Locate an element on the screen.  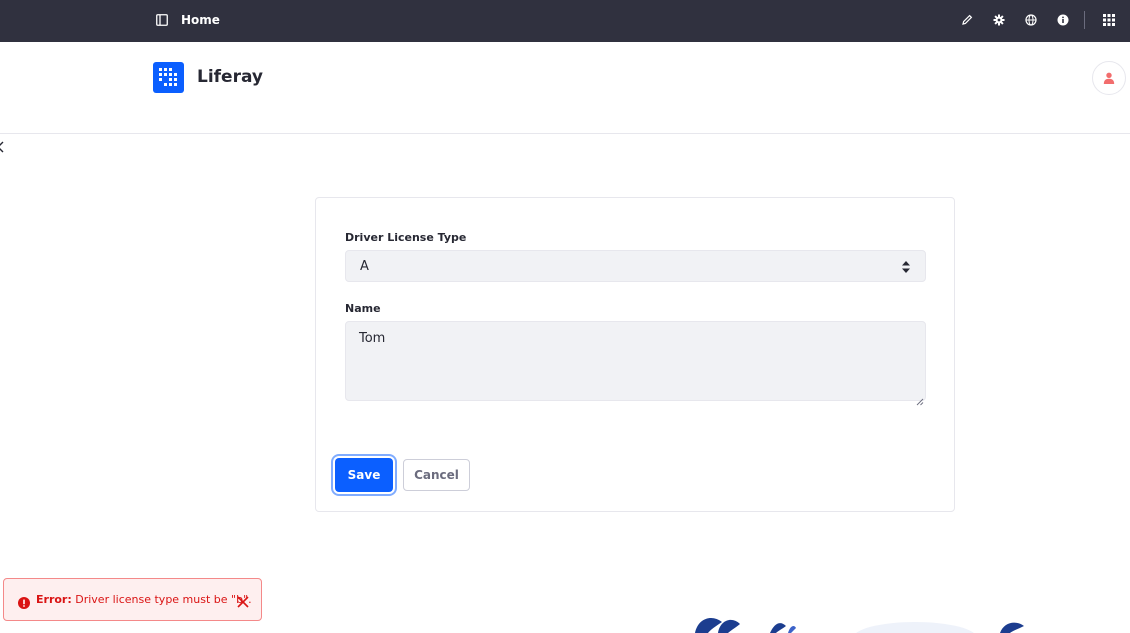
toast-prefix: Error: is located at coordinates (54, 599).